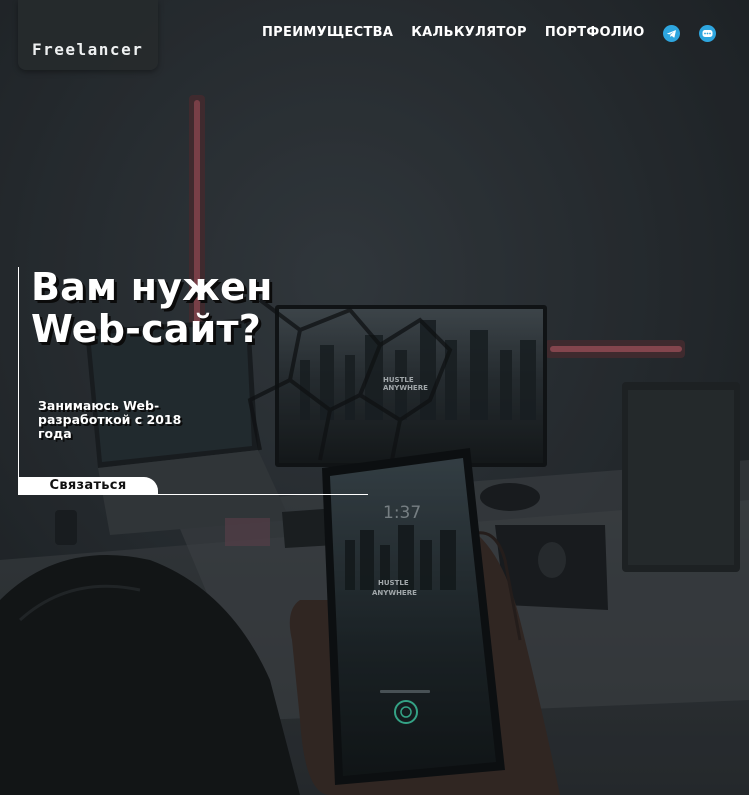  What do you see at coordinates (110, 419) in the screenshot?
I see `hero-subtitle: Занимаюсь Web-разработкой с 2018 года` at bounding box center [110, 419].